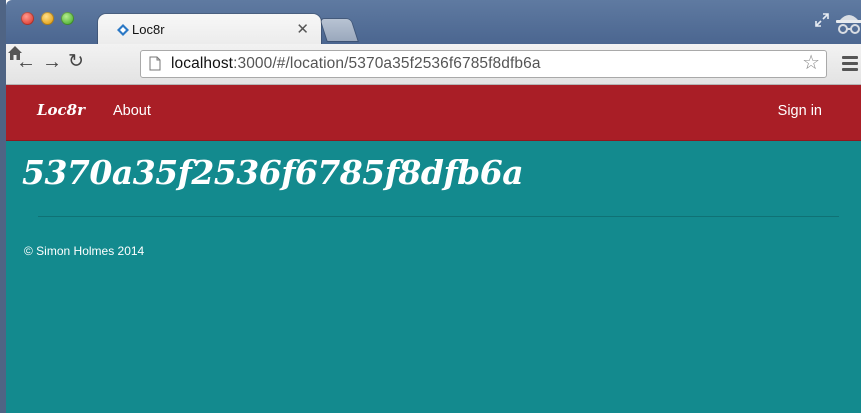 The height and width of the screenshot is (413, 861). Describe the element at coordinates (850, 63) in the screenshot. I see `menu-icon` at that location.